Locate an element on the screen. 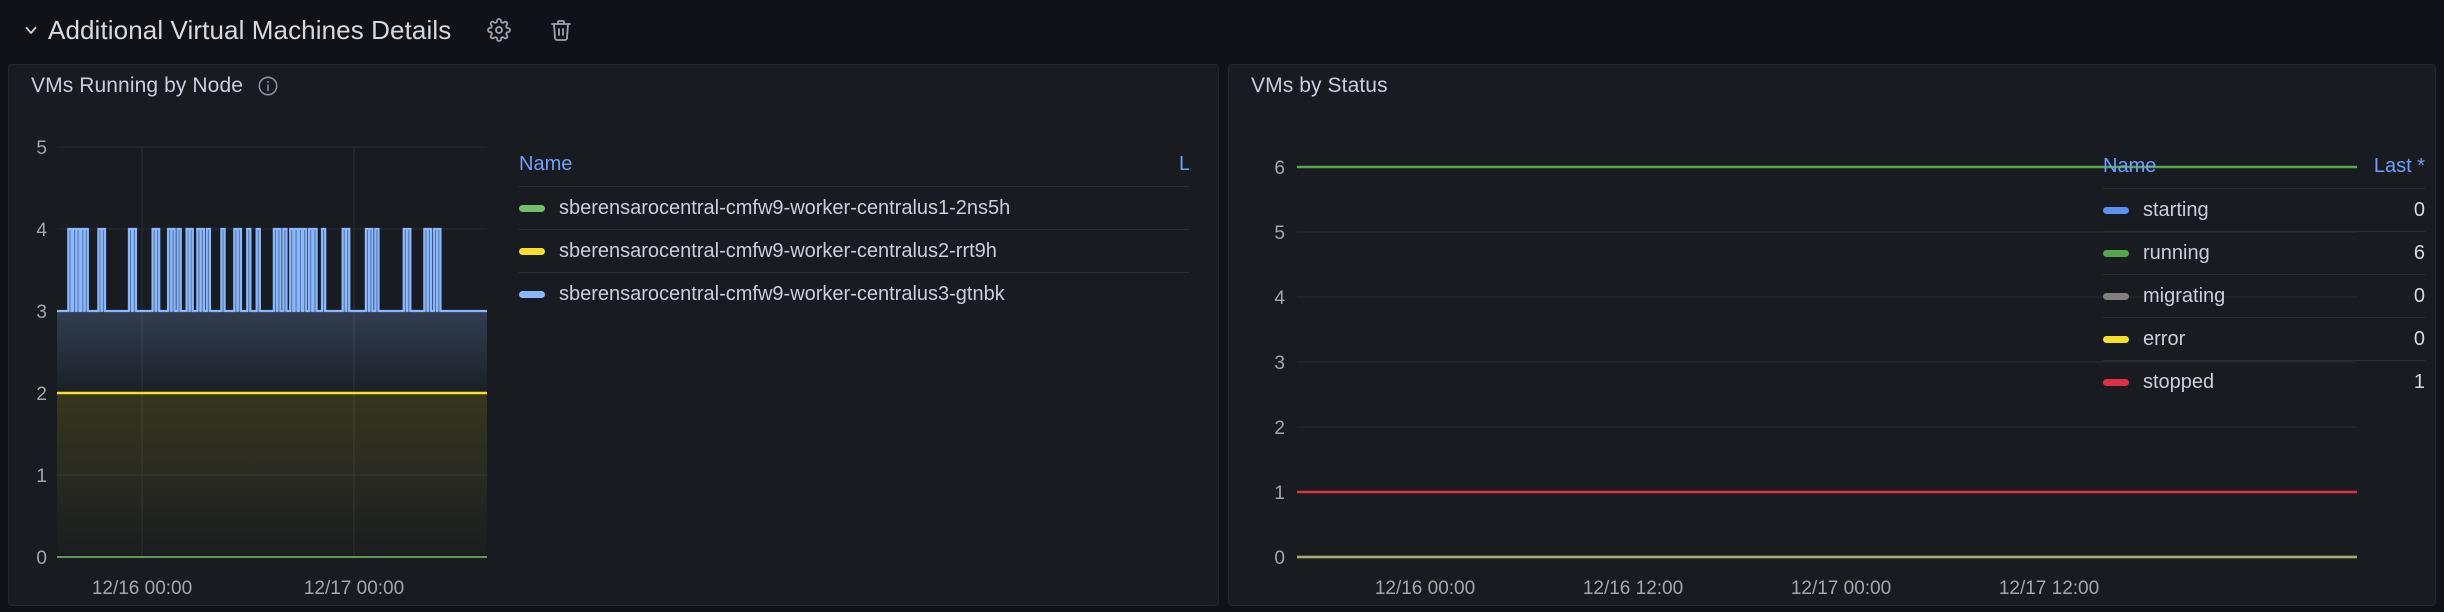 The image size is (2444, 612). trash-icon is located at coordinates (561, 30).